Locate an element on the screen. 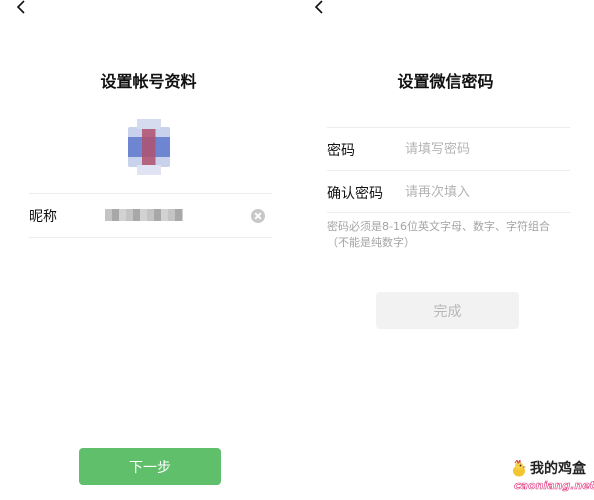  nickname-label: 昵称 is located at coordinates (43, 217).